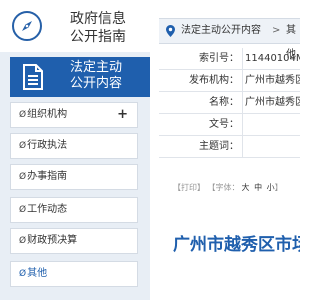 This screenshot has height=300, width=320. What do you see at coordinates (271, 187) in the screenshot?
I see `font-small-button: 小` at bounding box center [271, 187].